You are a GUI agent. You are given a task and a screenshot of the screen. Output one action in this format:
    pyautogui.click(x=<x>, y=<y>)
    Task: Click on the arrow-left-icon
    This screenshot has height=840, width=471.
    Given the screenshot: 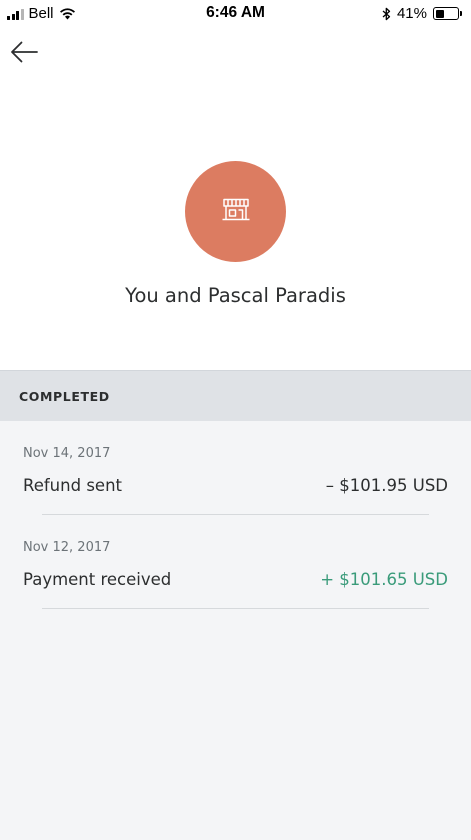 What is the action you would take?
    pyautogui.click(x=24, y=52)
    